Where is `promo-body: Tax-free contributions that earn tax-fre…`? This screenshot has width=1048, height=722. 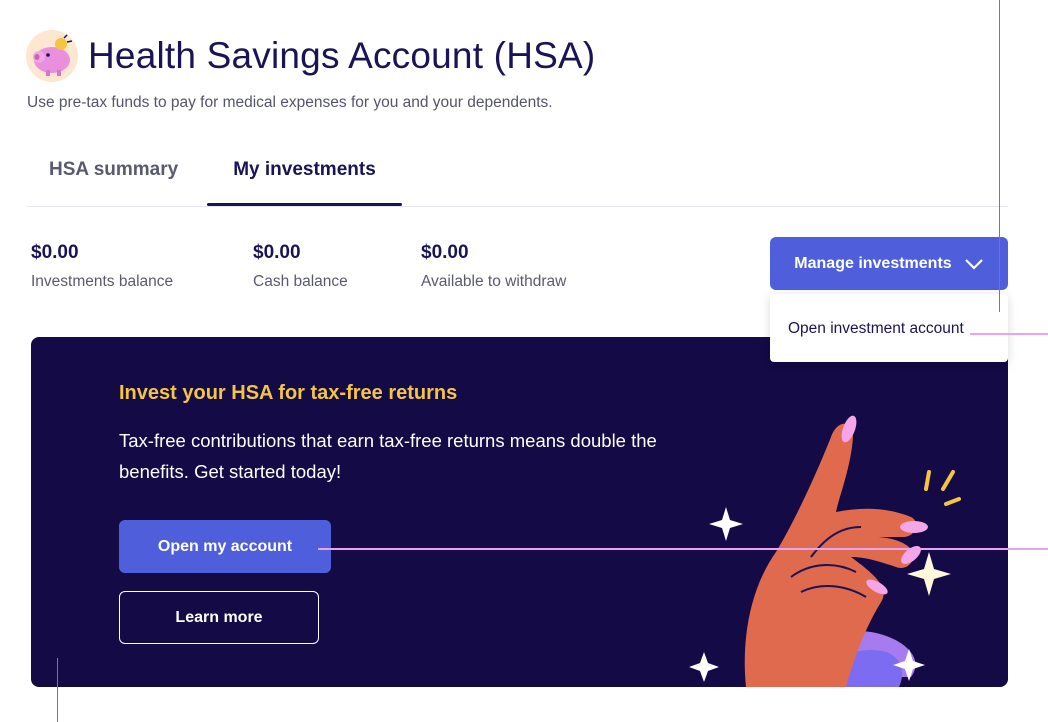
promo-body: Tax-free contributions that earn tax-fre… is located at coordinates (388, 456).